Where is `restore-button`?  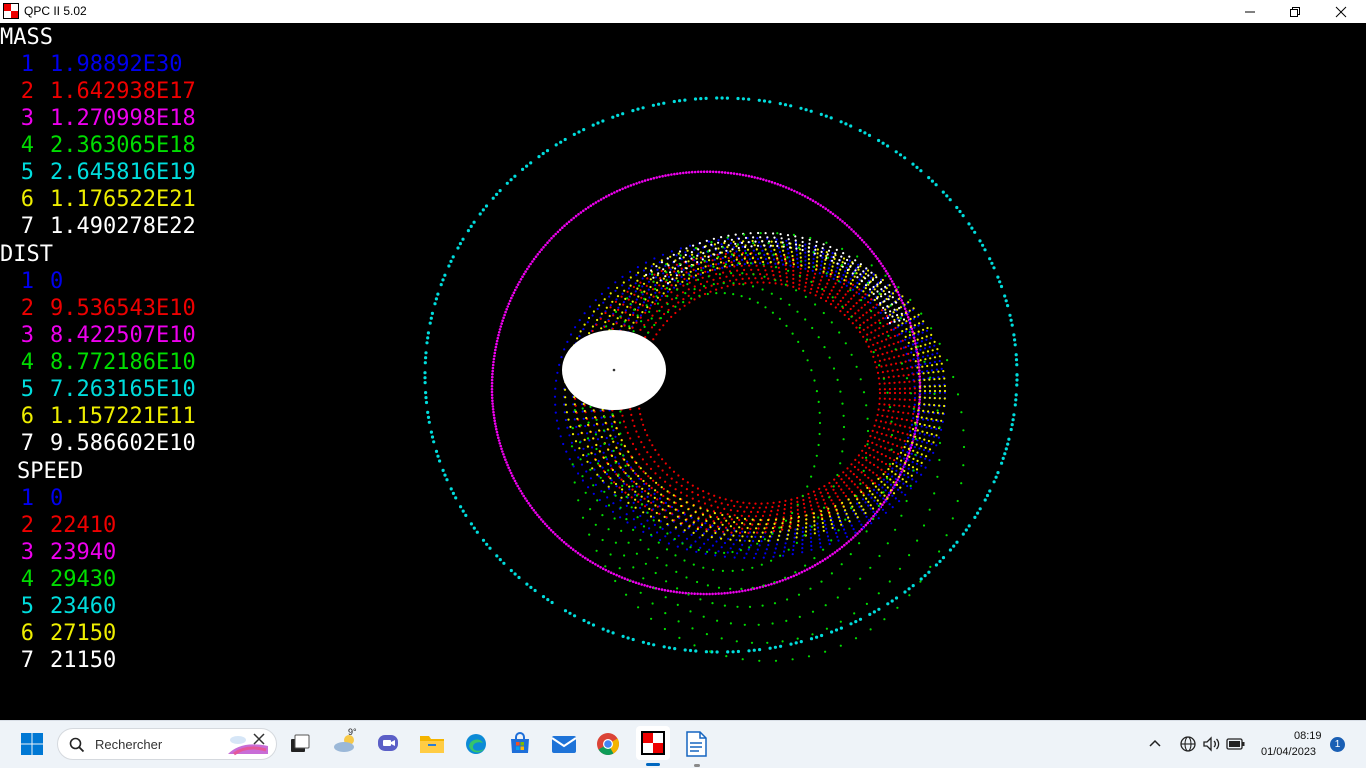 restore-button is located at coordinates (1295, 11).